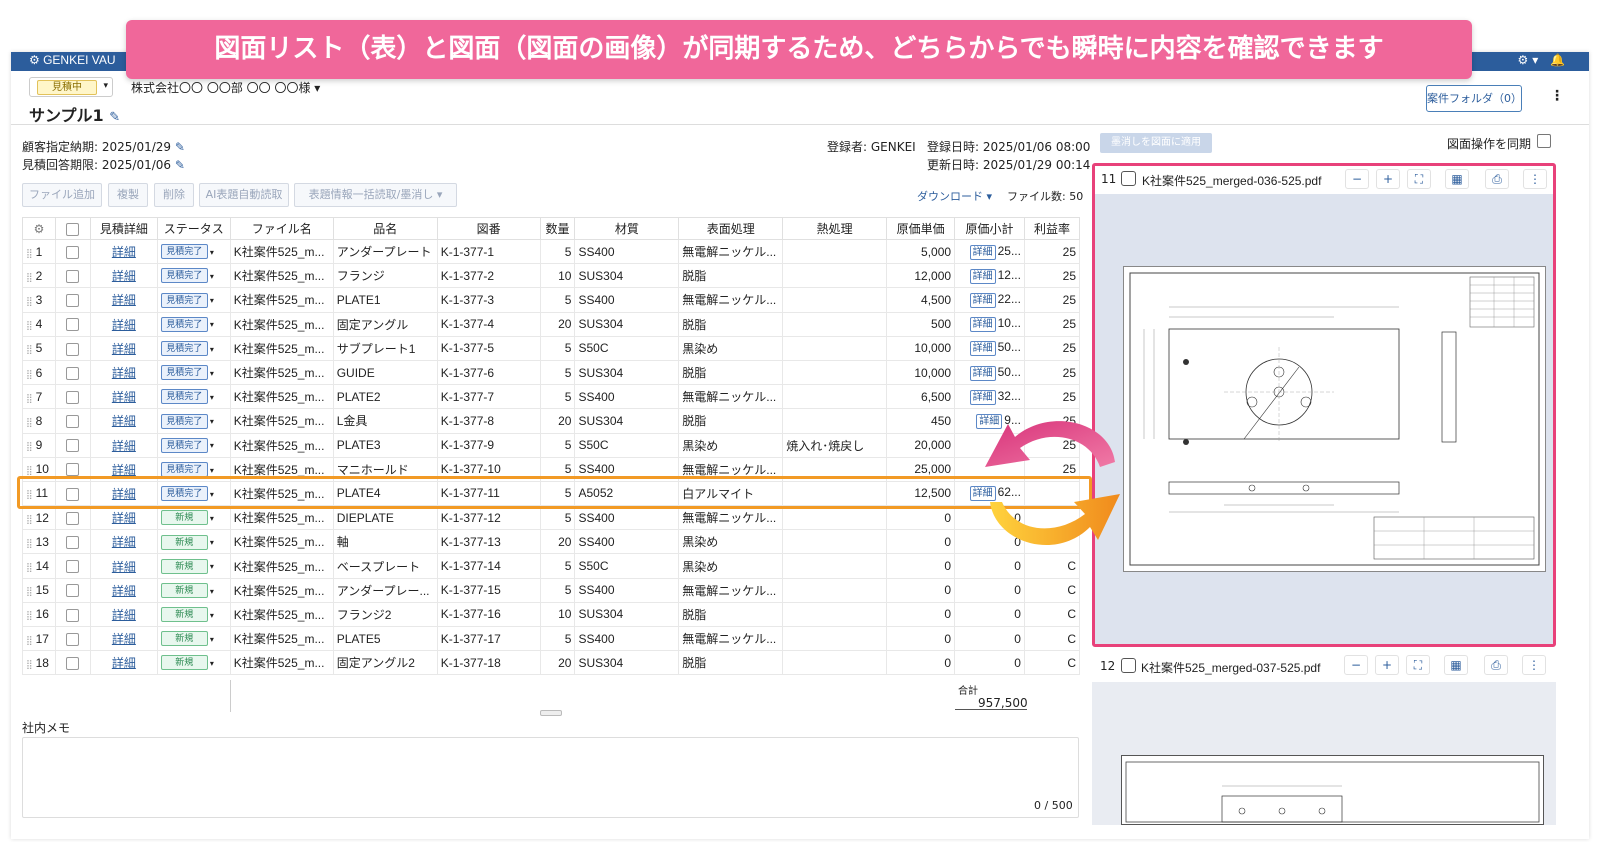 This screenshot has height=842, width=1600. What do you see at coordinates (921, 251) in the screenshot?
I see `unit-cost-cell: 5,000` at bounding box center [921, 251].